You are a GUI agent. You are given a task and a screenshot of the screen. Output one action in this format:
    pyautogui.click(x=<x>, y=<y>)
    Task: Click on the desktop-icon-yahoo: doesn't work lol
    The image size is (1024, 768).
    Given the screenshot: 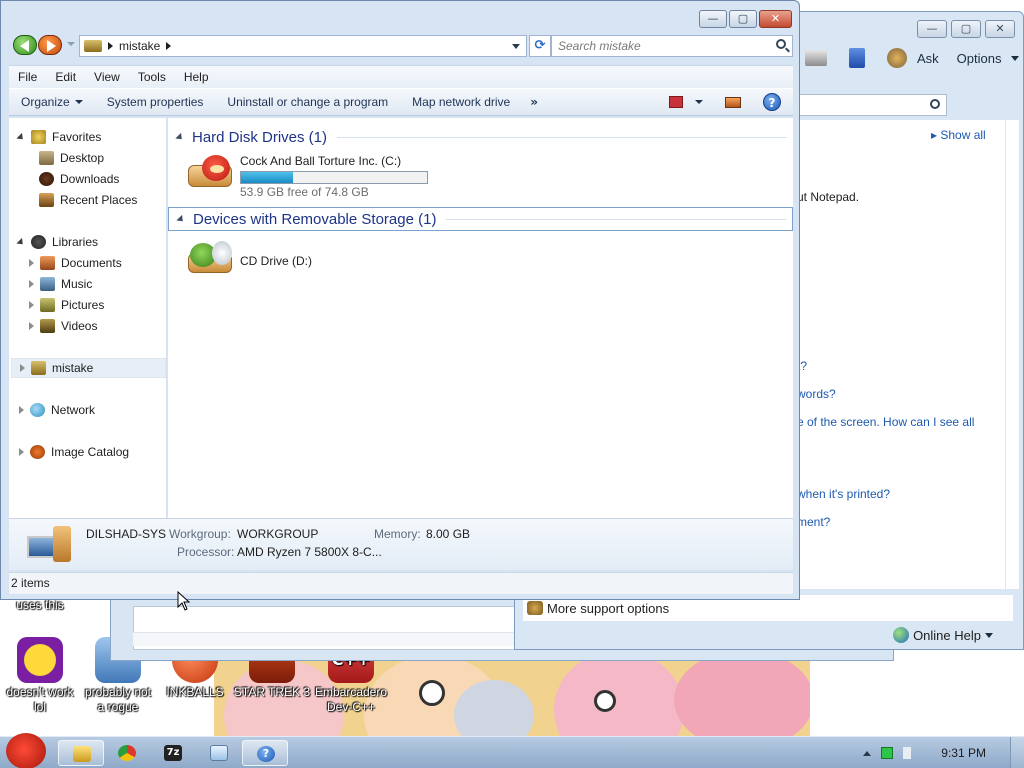 What is the action you would take?
    pyautogui.click(x=40, y=676)
    